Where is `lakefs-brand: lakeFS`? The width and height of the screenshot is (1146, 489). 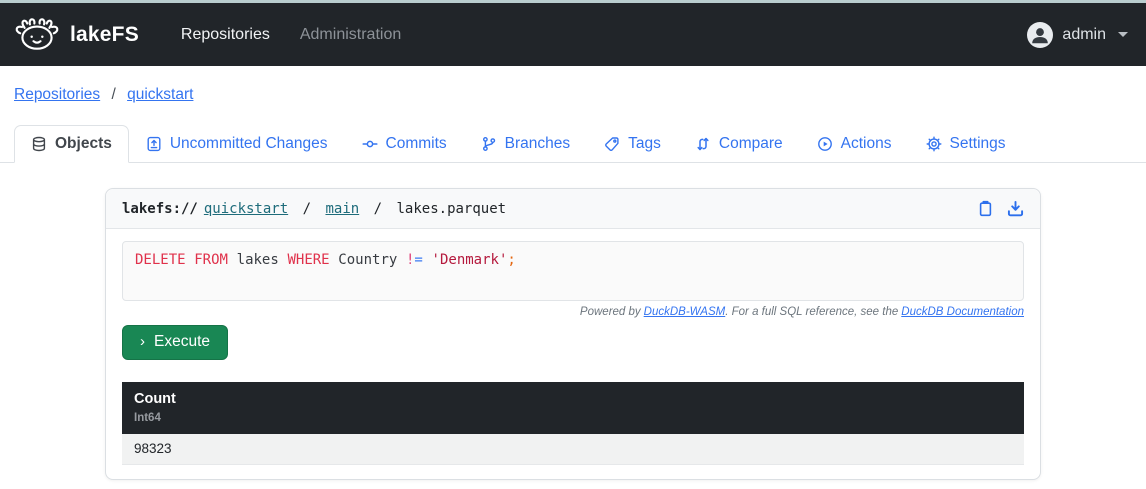 lakefs-brand: lakeFS is located at coordinates (76, 35).